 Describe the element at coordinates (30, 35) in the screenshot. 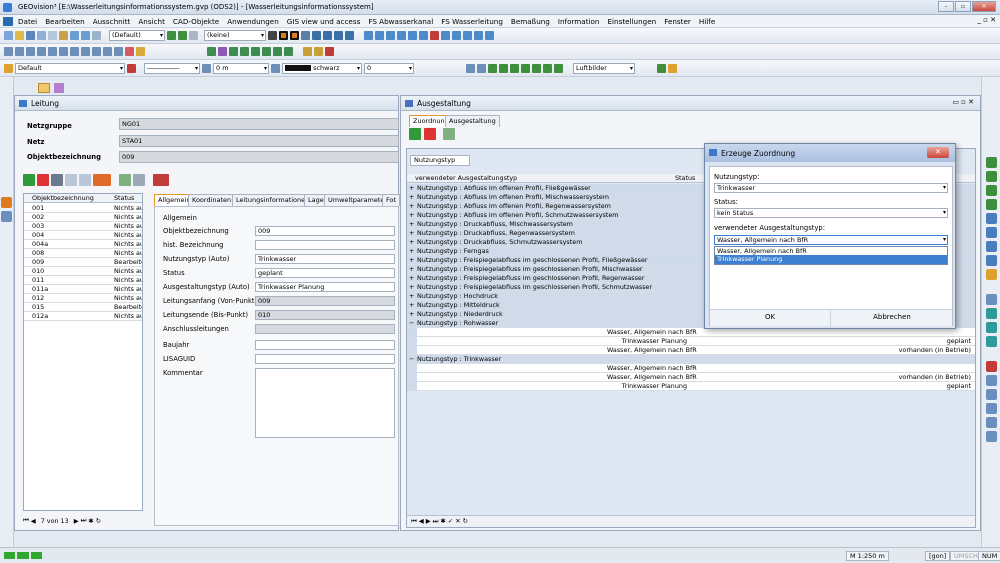

I see `save-icon` at that location.